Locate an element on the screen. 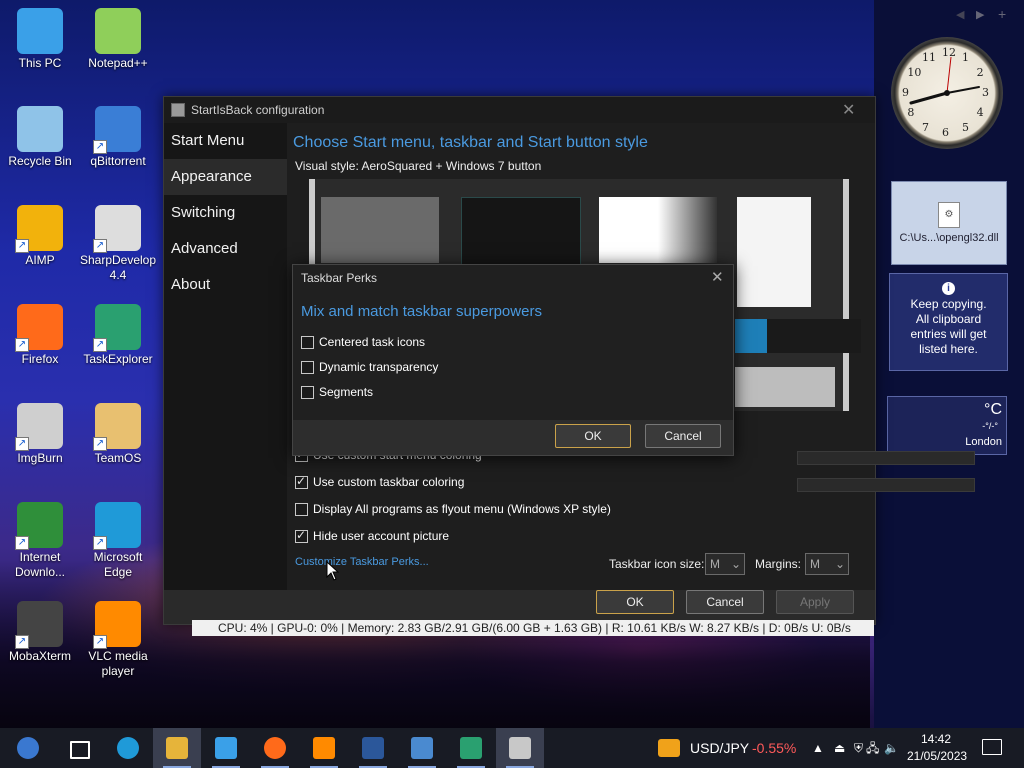  dialog-cancel-button: Cancel is located at coordinates (683, 436).